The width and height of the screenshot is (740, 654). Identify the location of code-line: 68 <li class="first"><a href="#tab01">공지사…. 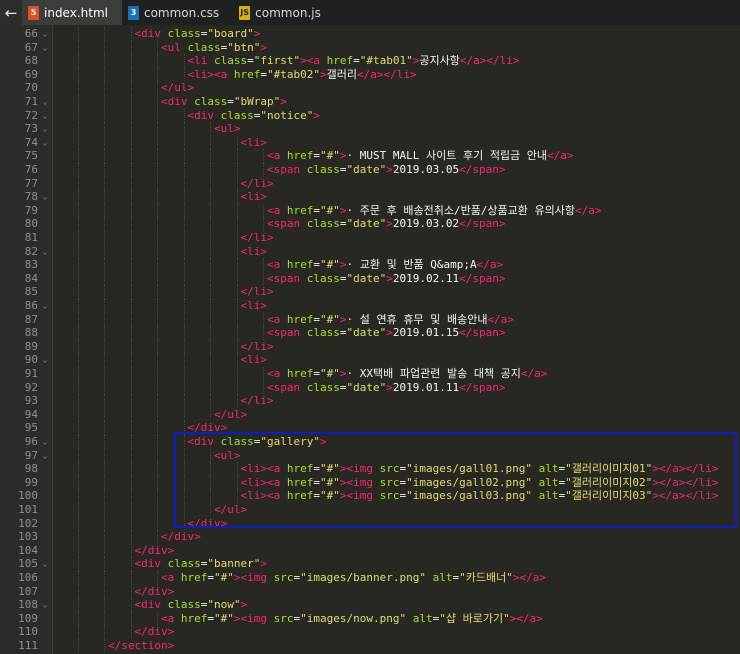
(370, 61).